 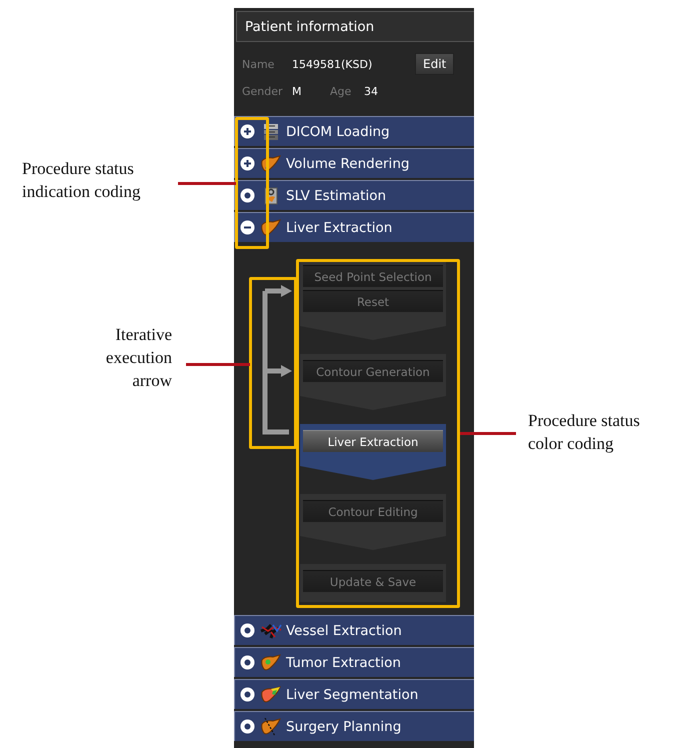 What do you see at coordinates (263, 91) in the screenshot?
I see `field-label: Gender` at bounding box center [263, 91].